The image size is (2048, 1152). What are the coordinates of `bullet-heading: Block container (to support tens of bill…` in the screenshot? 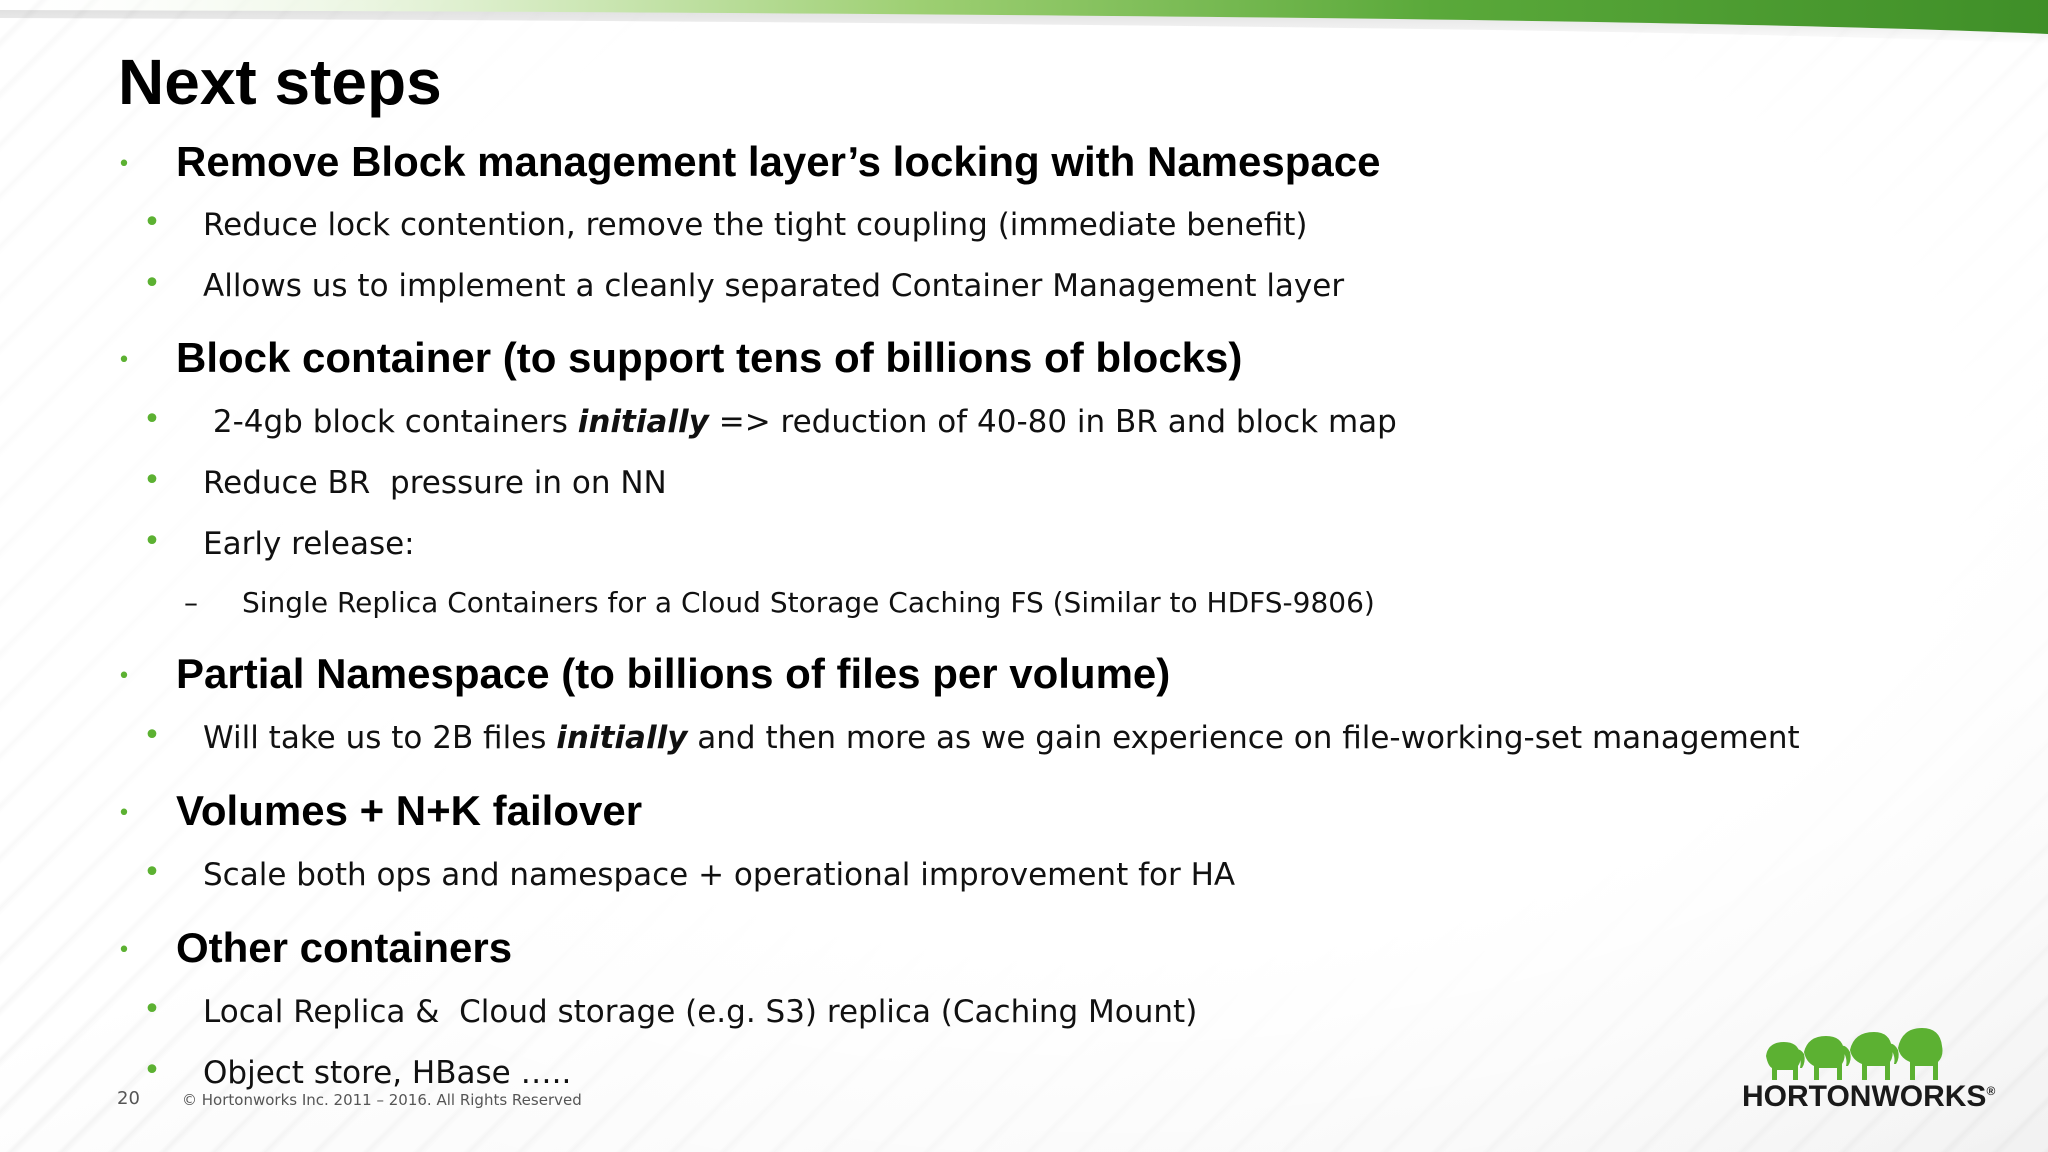 It's located at (709, 357).